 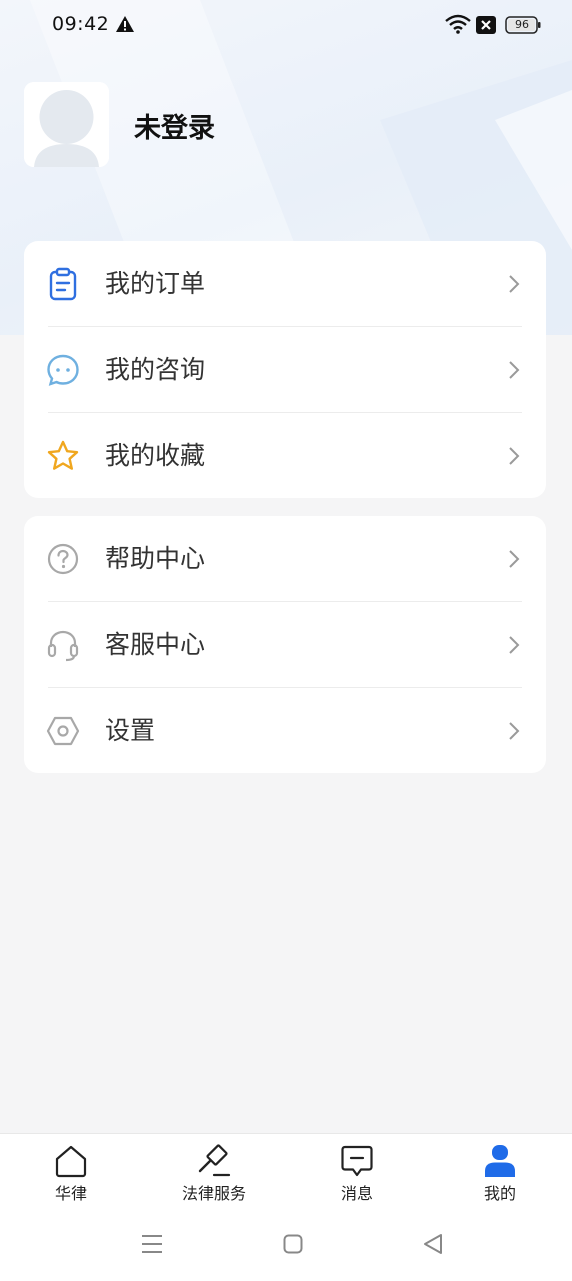 What do you see at coordinates (63, 731) in the screenshot?
I see `settings-hexagon-icon` at bounding box center [63, 731].